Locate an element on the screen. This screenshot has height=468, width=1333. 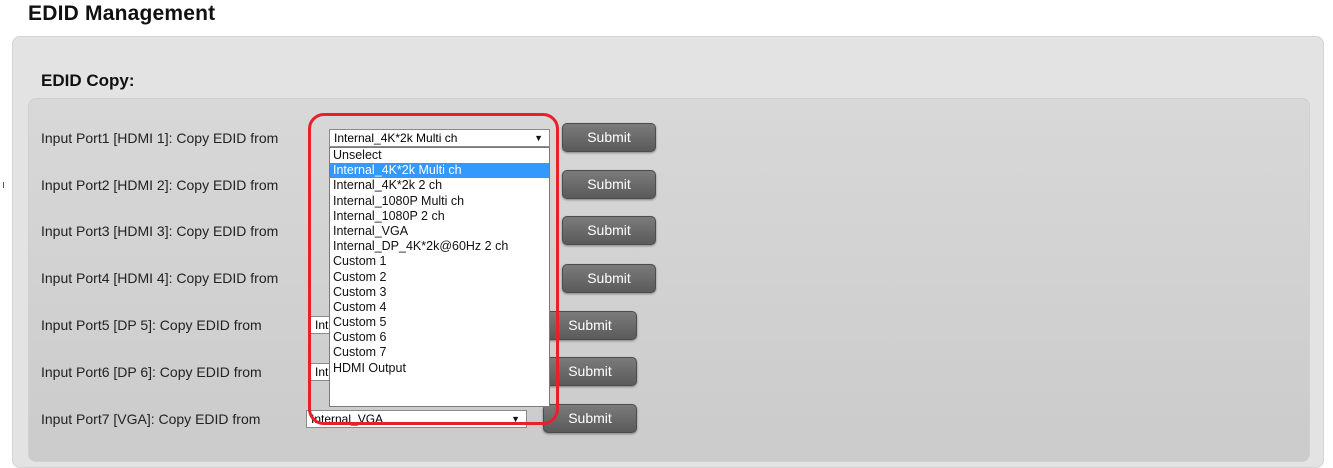
port2-label: Input Port2 [HDMI 2]: Copy EDID from is located at coordinates (160, 185).